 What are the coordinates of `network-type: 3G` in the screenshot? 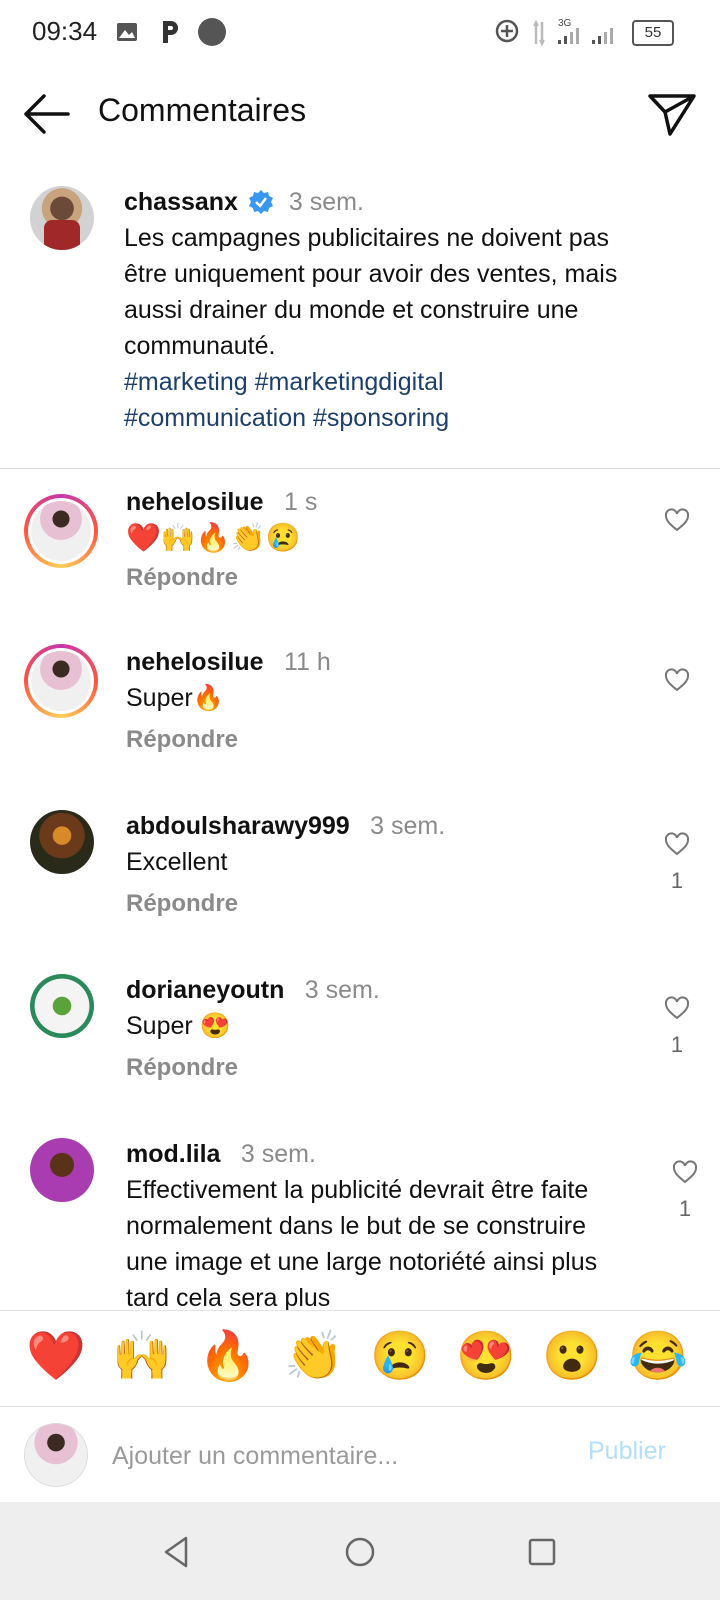 It's located at (565, 23).